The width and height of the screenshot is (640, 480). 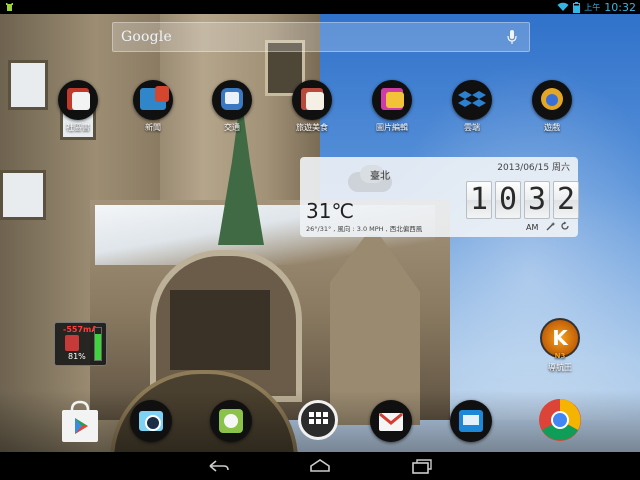 I want to click on wifi-icon, so click(x=563, y=6).